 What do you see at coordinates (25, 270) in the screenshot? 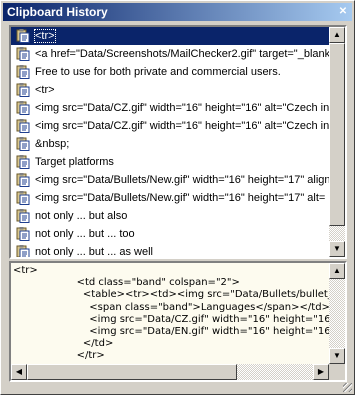
I see `preview-line: <tr>` at bounding box center [25, 270].